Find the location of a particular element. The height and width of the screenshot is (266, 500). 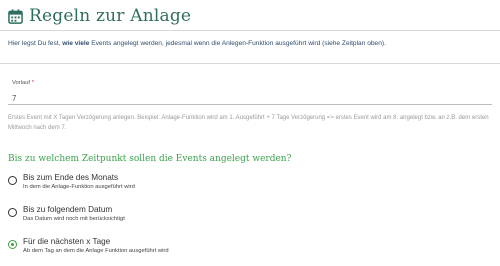

intro-part1: Hier legst Du fest, is located at coordinates (35, 43).